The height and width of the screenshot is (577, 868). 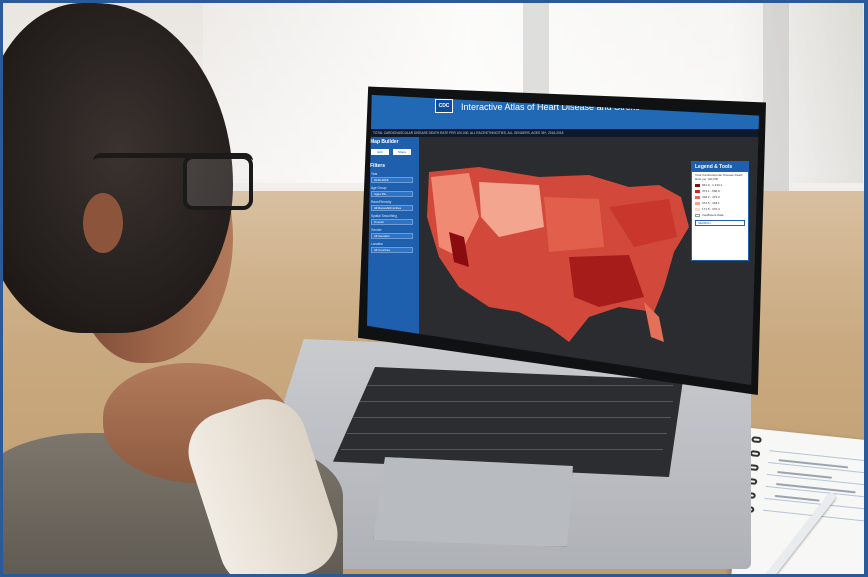 What do you see at coordinates (473, 502) in the screenshot?
I see `laptop-trackpad` at bounding box center [473, 502].